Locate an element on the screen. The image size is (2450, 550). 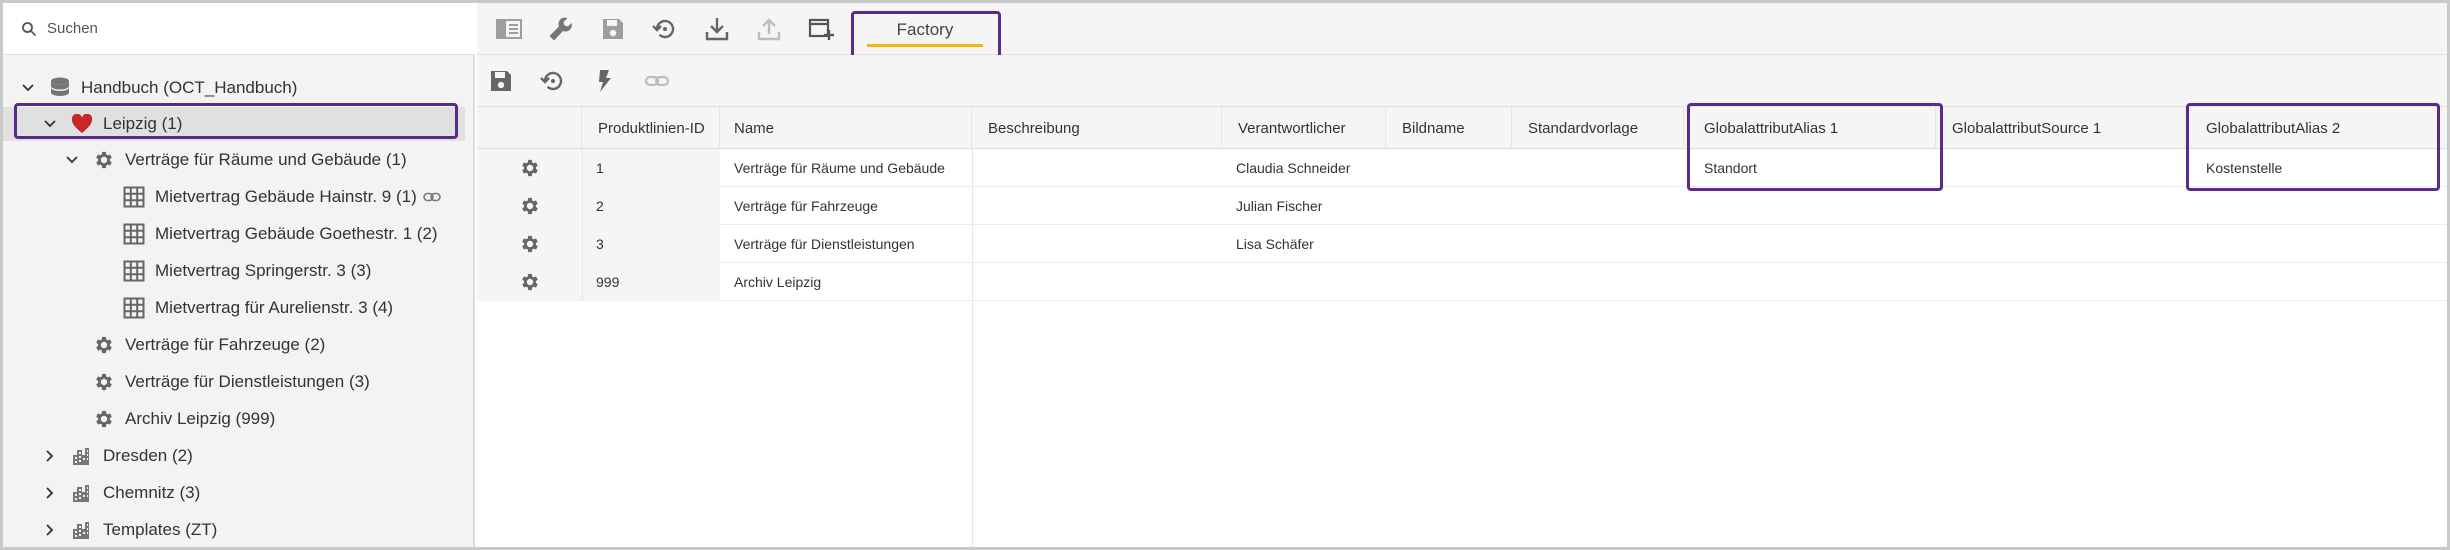
settings-button is located at coordinates (561, 29).